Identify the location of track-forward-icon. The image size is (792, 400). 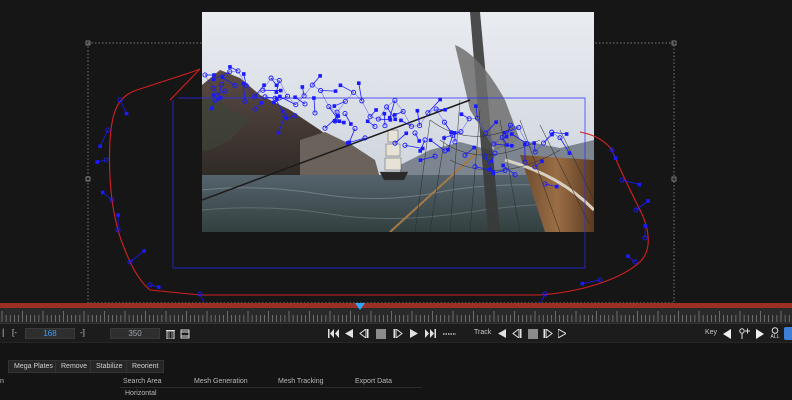
(562, 333).